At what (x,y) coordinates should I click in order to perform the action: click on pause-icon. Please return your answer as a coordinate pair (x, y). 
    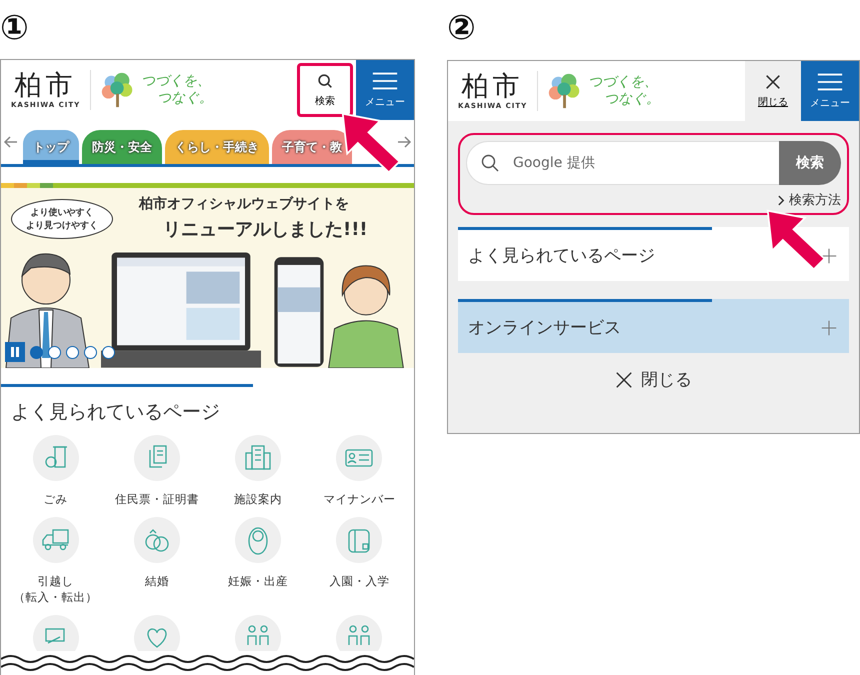
    Looking at the image, I should click on (15, 352).